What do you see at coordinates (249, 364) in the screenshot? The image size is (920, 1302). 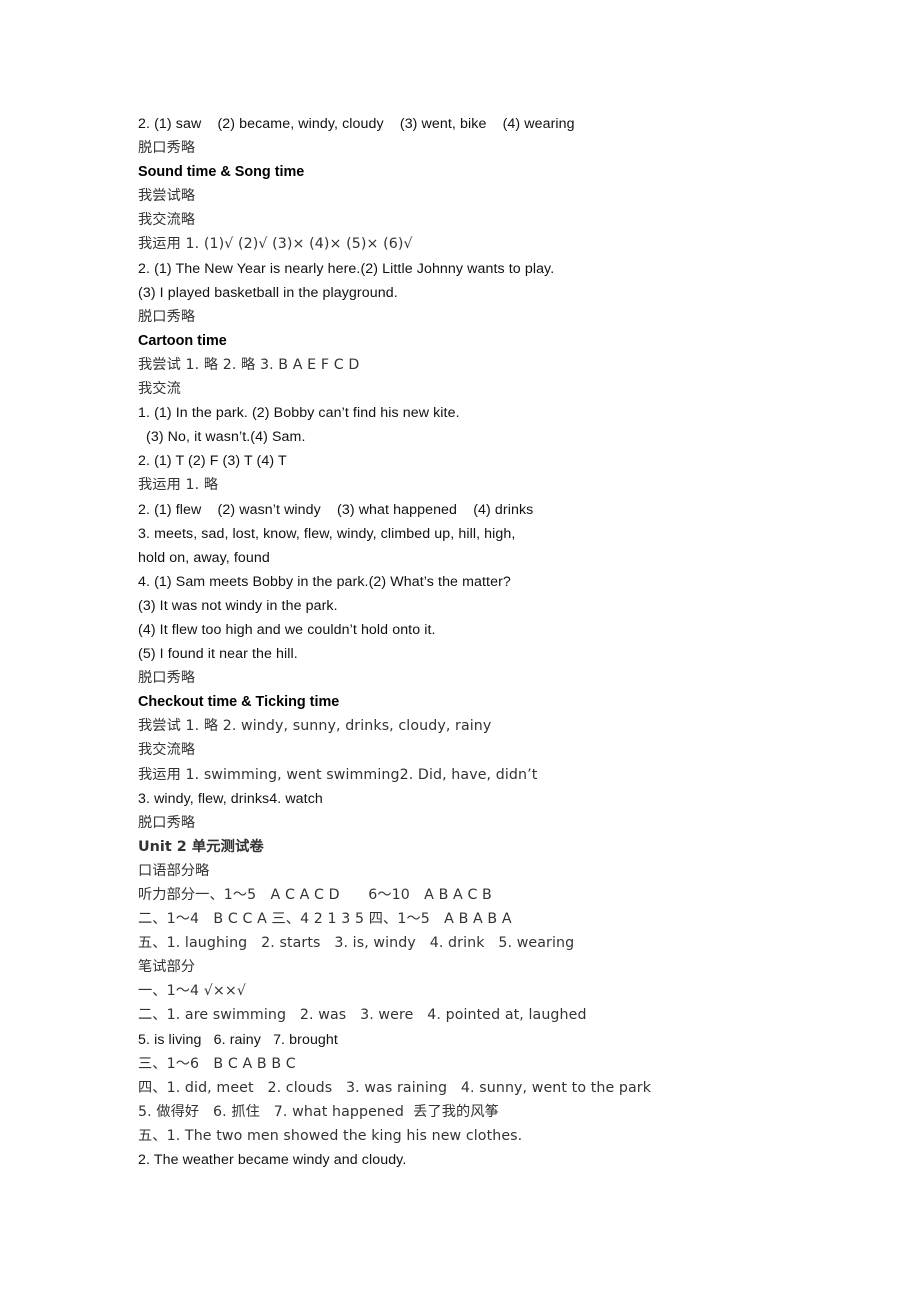 I see `text-line: 我尝试 1. 略 2. 略 3. B A E F C D` at bounding box center [249, 364].